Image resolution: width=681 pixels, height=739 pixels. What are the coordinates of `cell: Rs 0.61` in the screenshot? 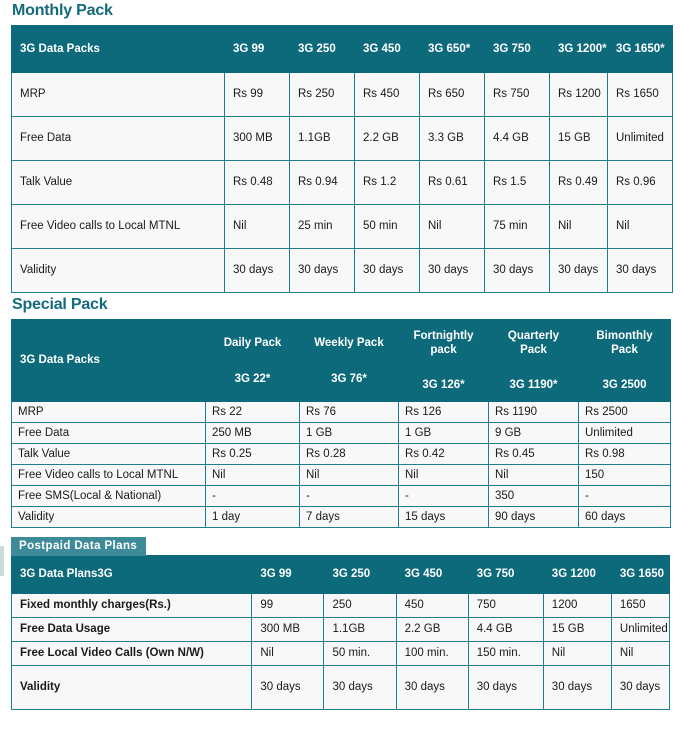 It's located at (452, 182).